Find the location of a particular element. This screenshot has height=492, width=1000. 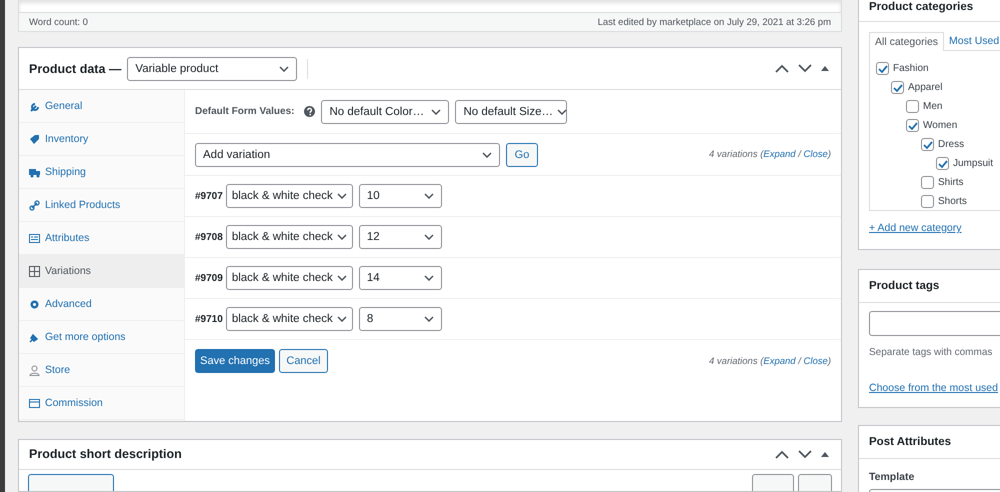

category-label: Women is located at coordinates (940, 125).